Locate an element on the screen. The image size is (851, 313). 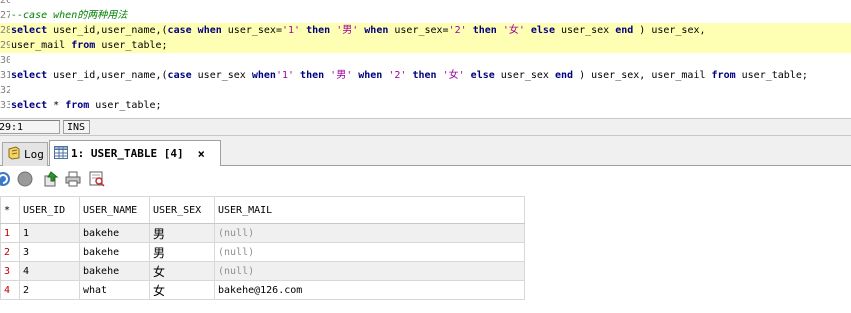
sql-text: user_sex= is located at coordinates (251, 30).